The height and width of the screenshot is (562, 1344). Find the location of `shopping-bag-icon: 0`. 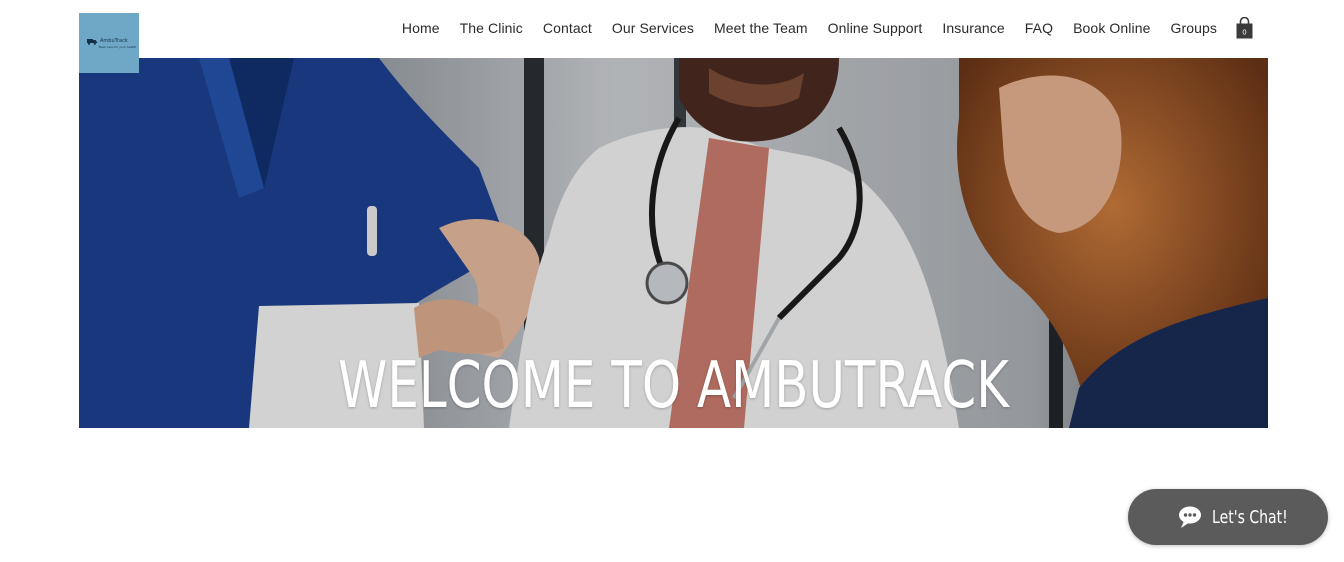

shopping-bag-icon: 0 is located at coordinates (1244, 27).